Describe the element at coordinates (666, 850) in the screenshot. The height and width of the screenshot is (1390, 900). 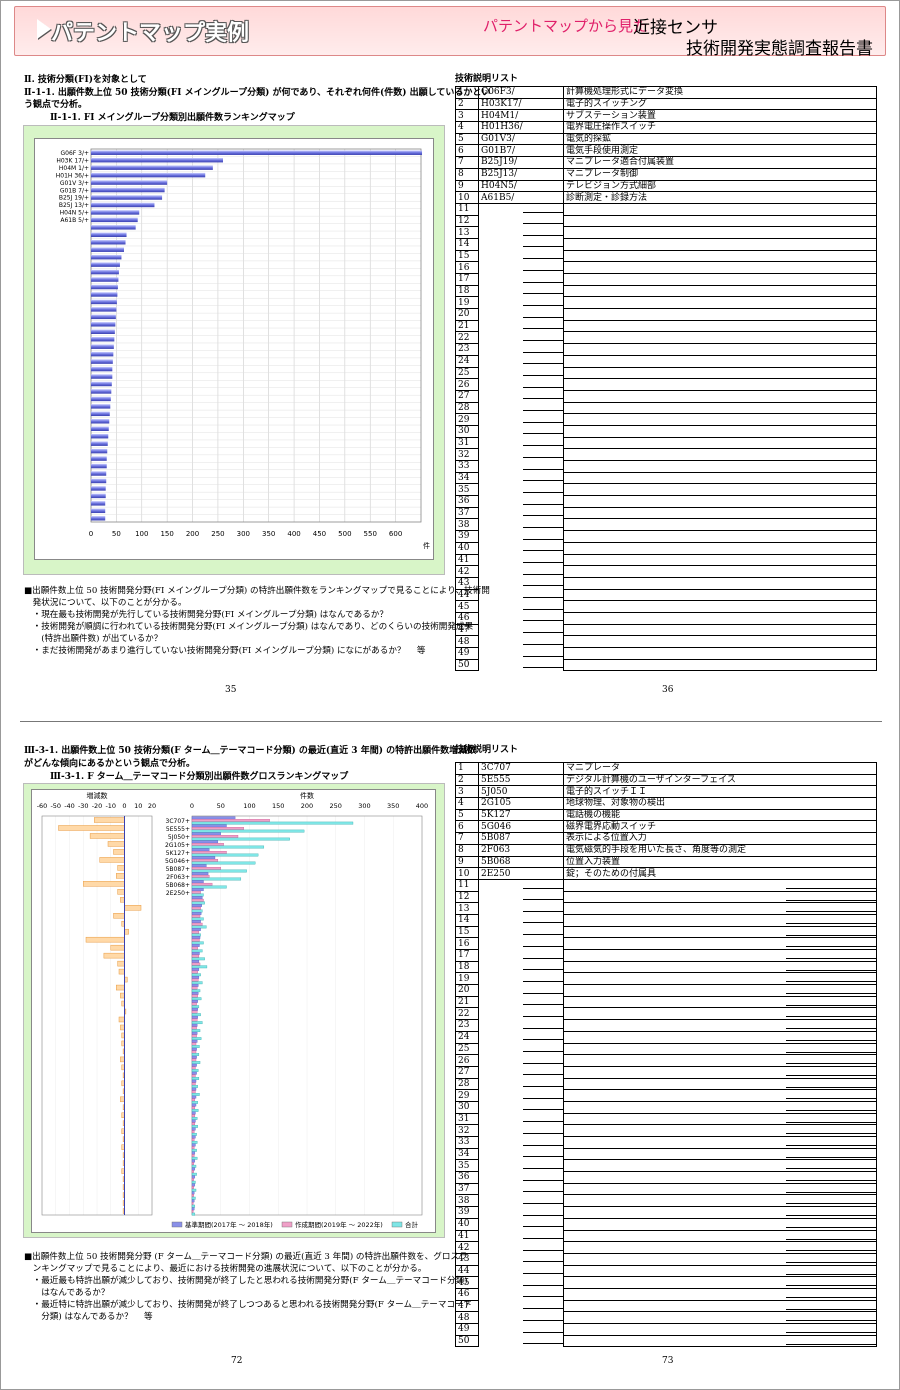
I see `table-row: 8 2F063 電気磁気的手段を用いた長さ、角度等の測定` at that location.